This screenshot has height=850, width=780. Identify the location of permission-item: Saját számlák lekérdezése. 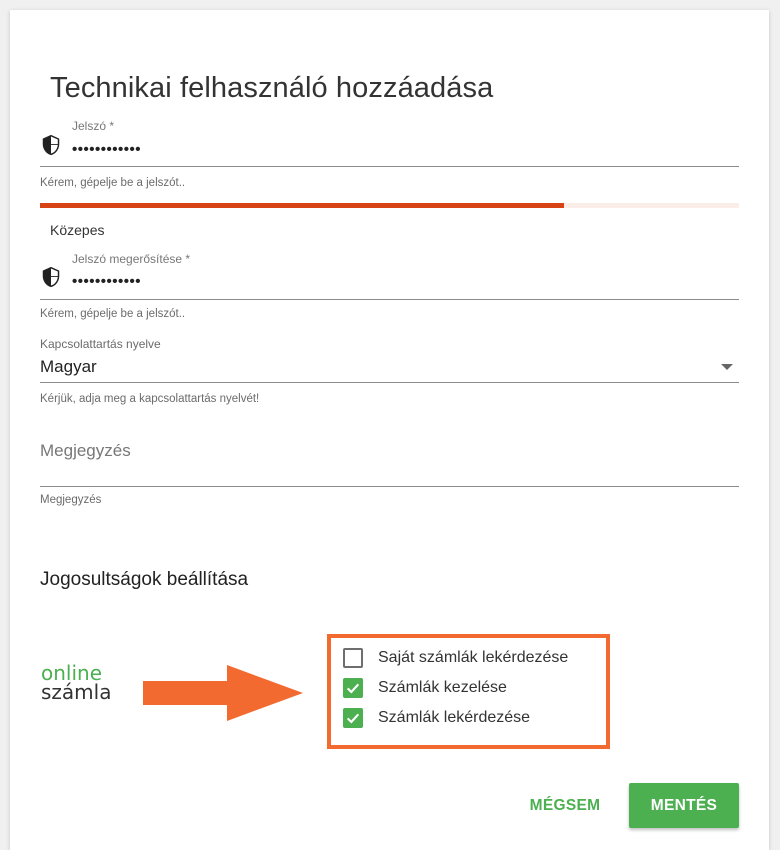
(455, 658).